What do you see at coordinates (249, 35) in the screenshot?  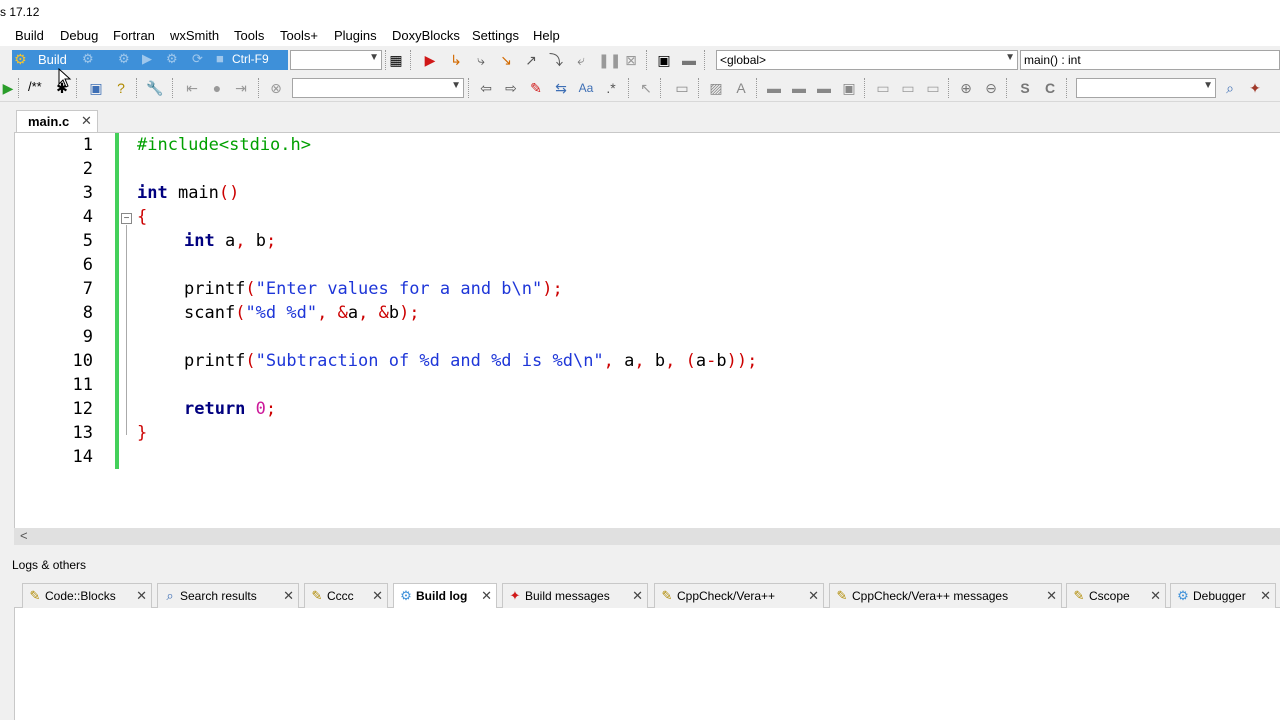 I see `menu-tools: Tools` at bounding box center [249, 35].